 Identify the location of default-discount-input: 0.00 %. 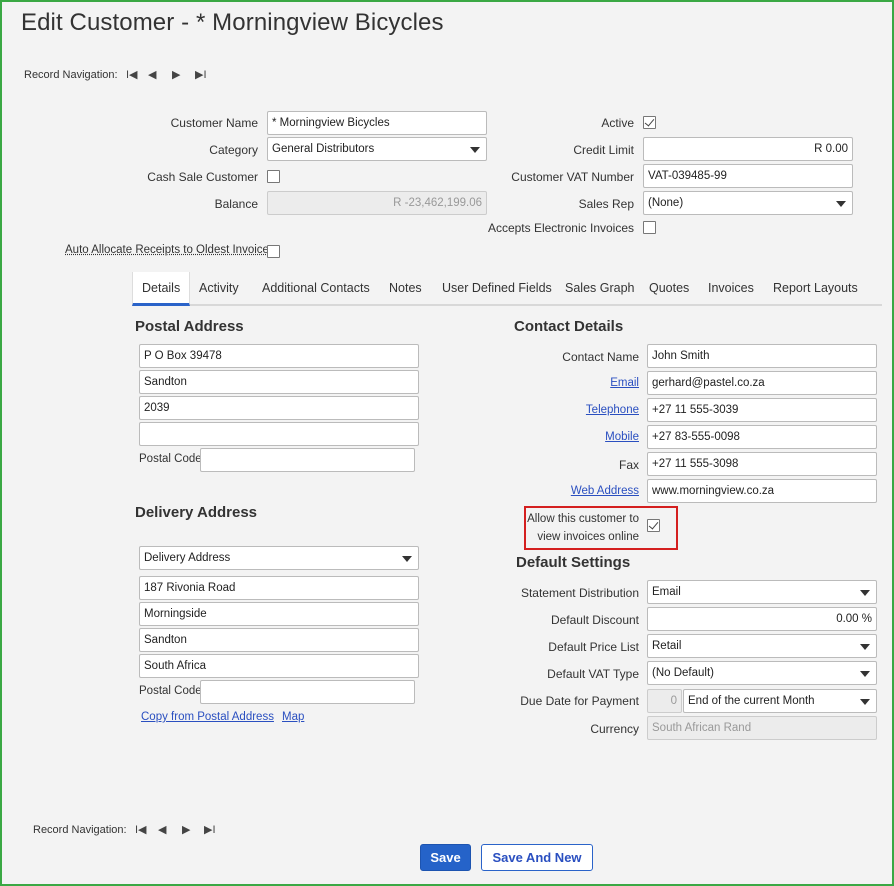
(762, 619).